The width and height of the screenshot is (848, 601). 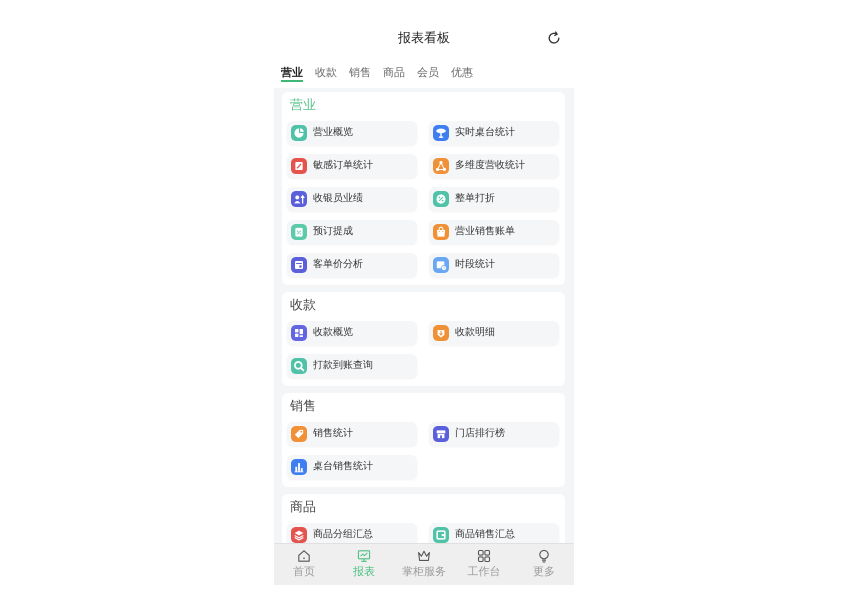 I want to click on category-tab: 销售, so click(x=360, y=74).